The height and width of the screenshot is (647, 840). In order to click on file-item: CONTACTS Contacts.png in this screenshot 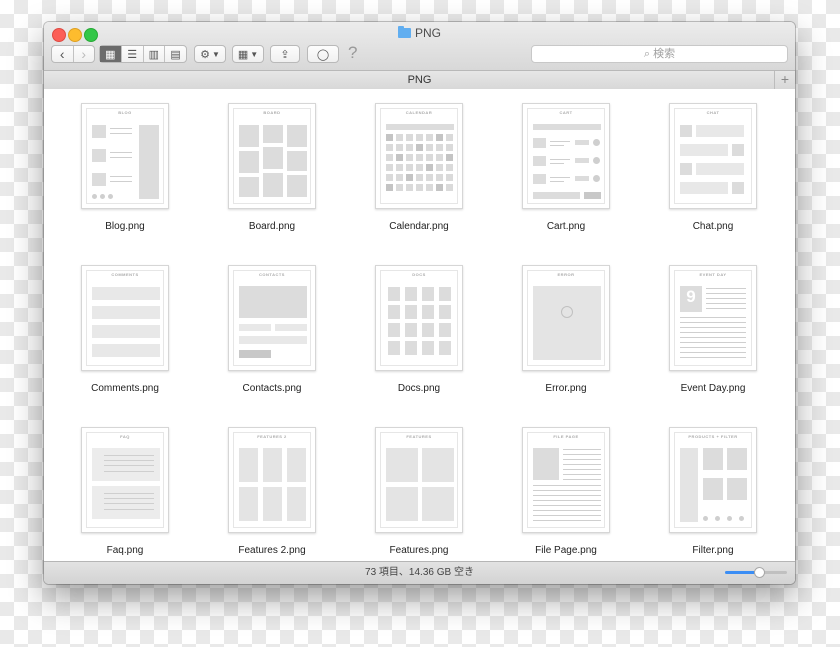, I will do `click(272, 329)`.